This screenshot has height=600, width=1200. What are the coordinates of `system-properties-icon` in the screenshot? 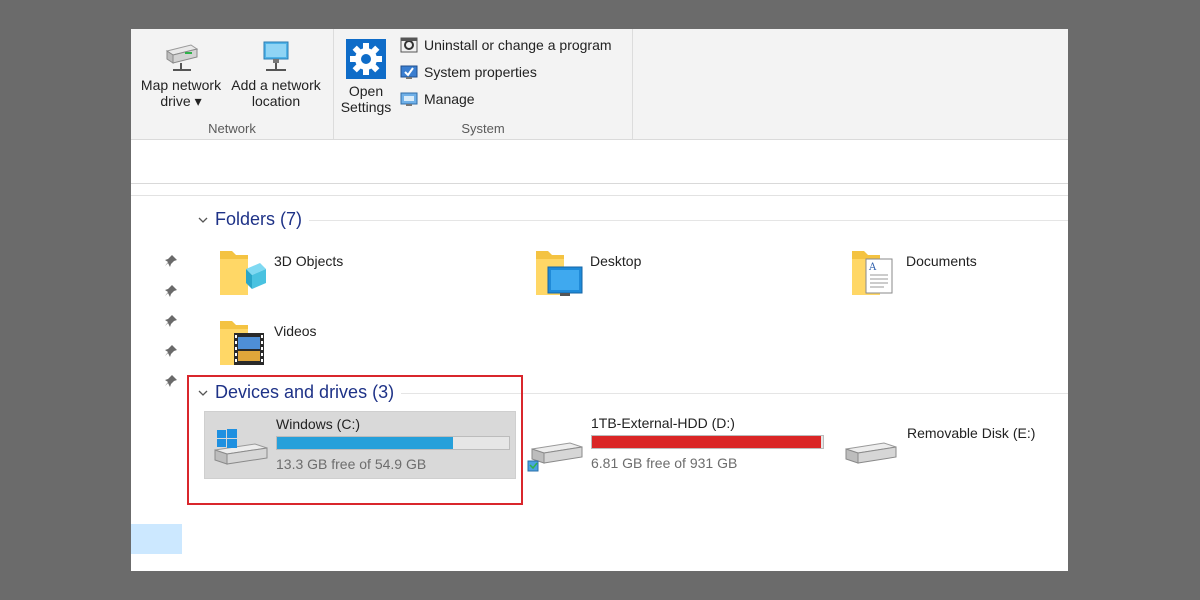 It's located at (409, 72).